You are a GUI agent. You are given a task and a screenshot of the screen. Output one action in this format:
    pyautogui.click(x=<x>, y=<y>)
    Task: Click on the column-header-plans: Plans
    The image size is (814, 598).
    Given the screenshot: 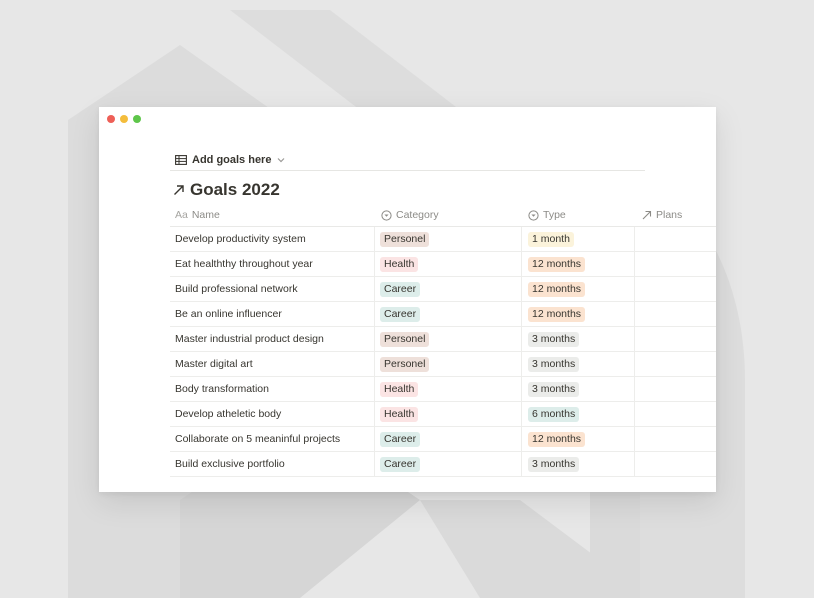 What is the action you would take?
    pyautogui.click(x=662, y=215)
    